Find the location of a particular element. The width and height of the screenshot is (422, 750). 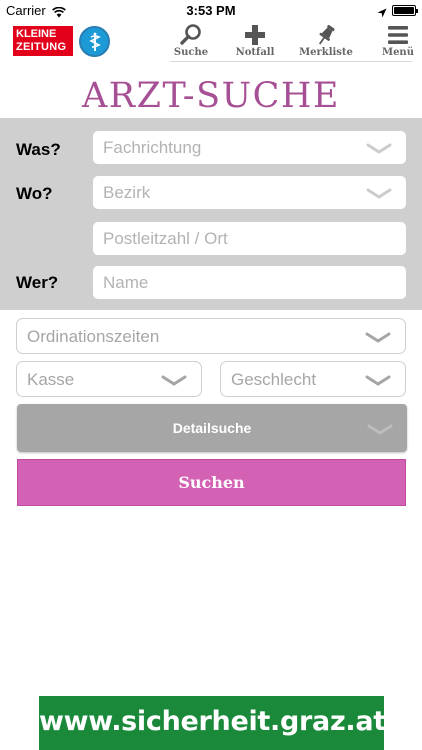

nav-suche-label: Suche is located at coordinates (191, 52).